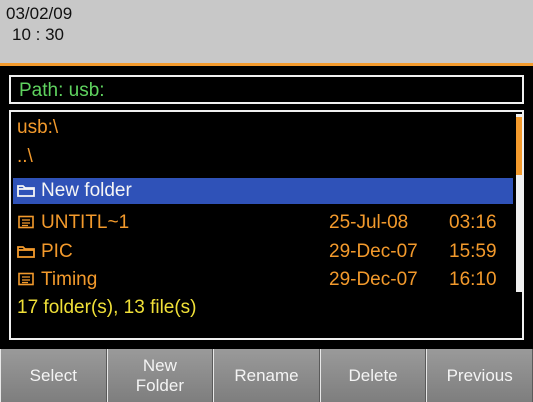  I want to click on select-button: Select, so click(53, 375).